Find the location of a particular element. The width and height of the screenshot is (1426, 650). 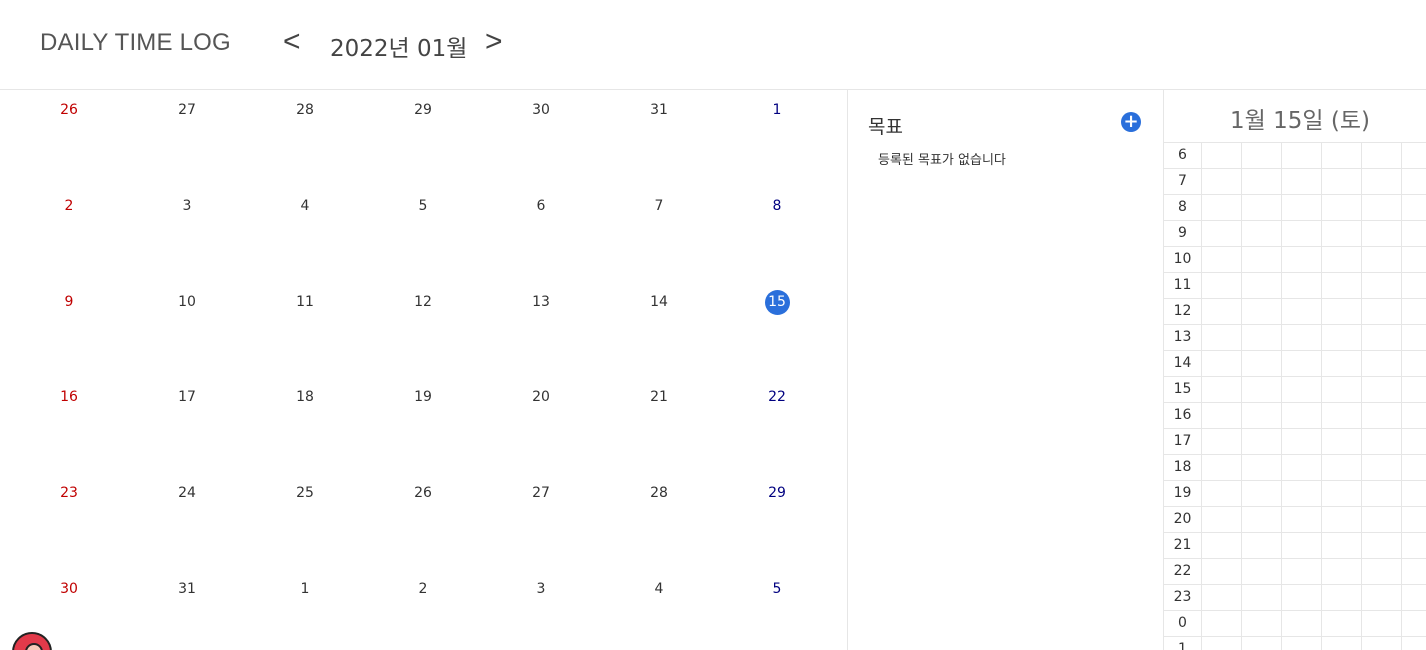

calendar-day: 7 is located at coordinates (659, 206).